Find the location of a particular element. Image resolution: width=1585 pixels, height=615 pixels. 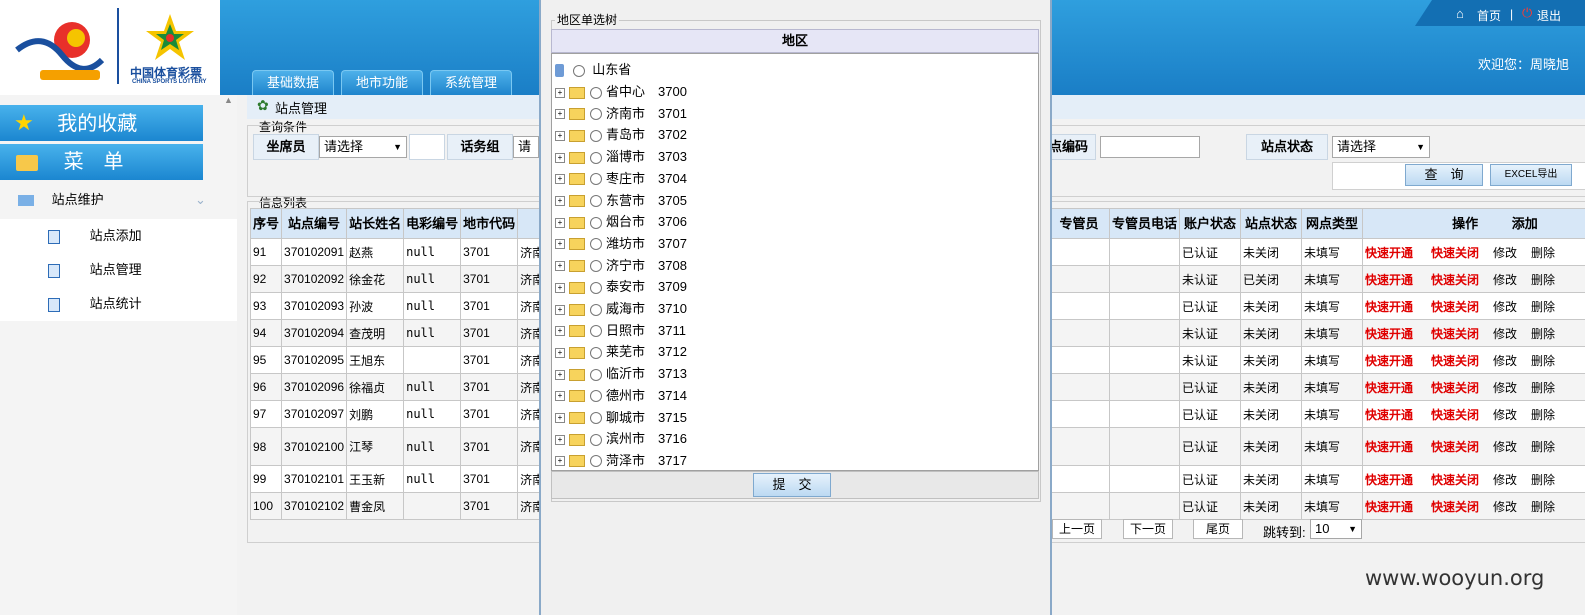

nav-city-functions: 地市功能 is located at coordinates (382, 82).